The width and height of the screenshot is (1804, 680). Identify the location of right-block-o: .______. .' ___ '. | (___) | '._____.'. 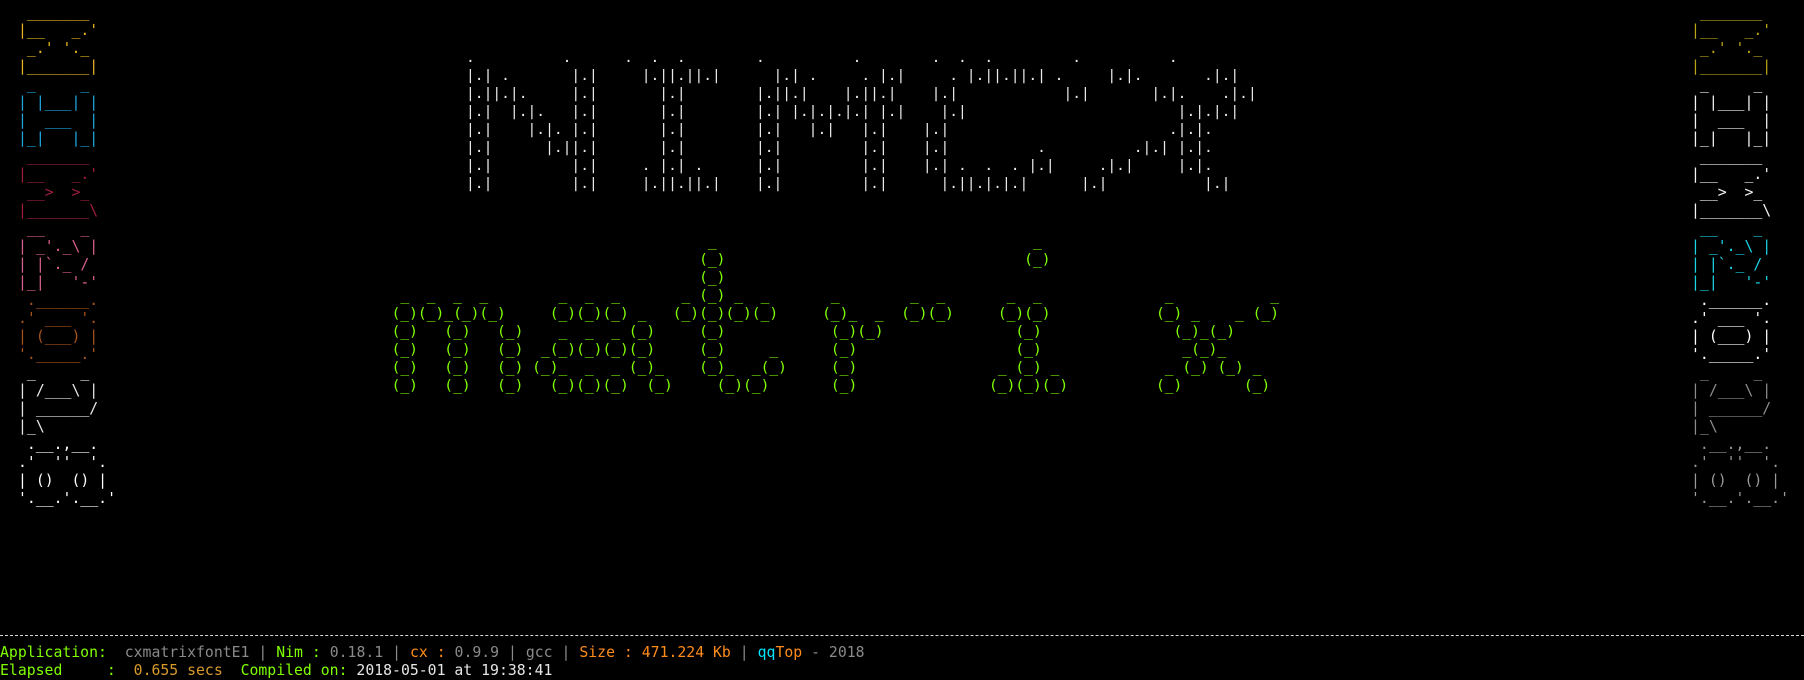
(1731, 327).